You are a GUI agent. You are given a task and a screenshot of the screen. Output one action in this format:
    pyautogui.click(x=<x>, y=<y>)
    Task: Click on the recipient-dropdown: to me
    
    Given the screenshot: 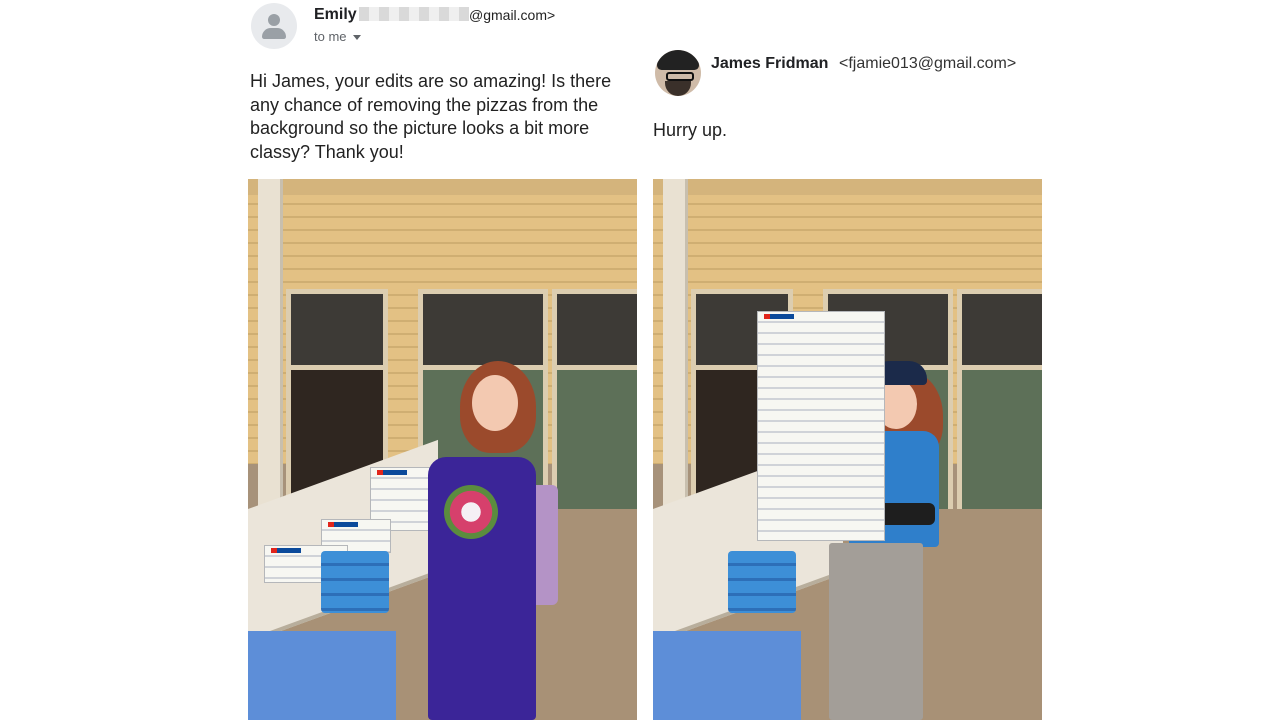 What is the action you would take?
    pyautogui.click(x=337, y=36)
    